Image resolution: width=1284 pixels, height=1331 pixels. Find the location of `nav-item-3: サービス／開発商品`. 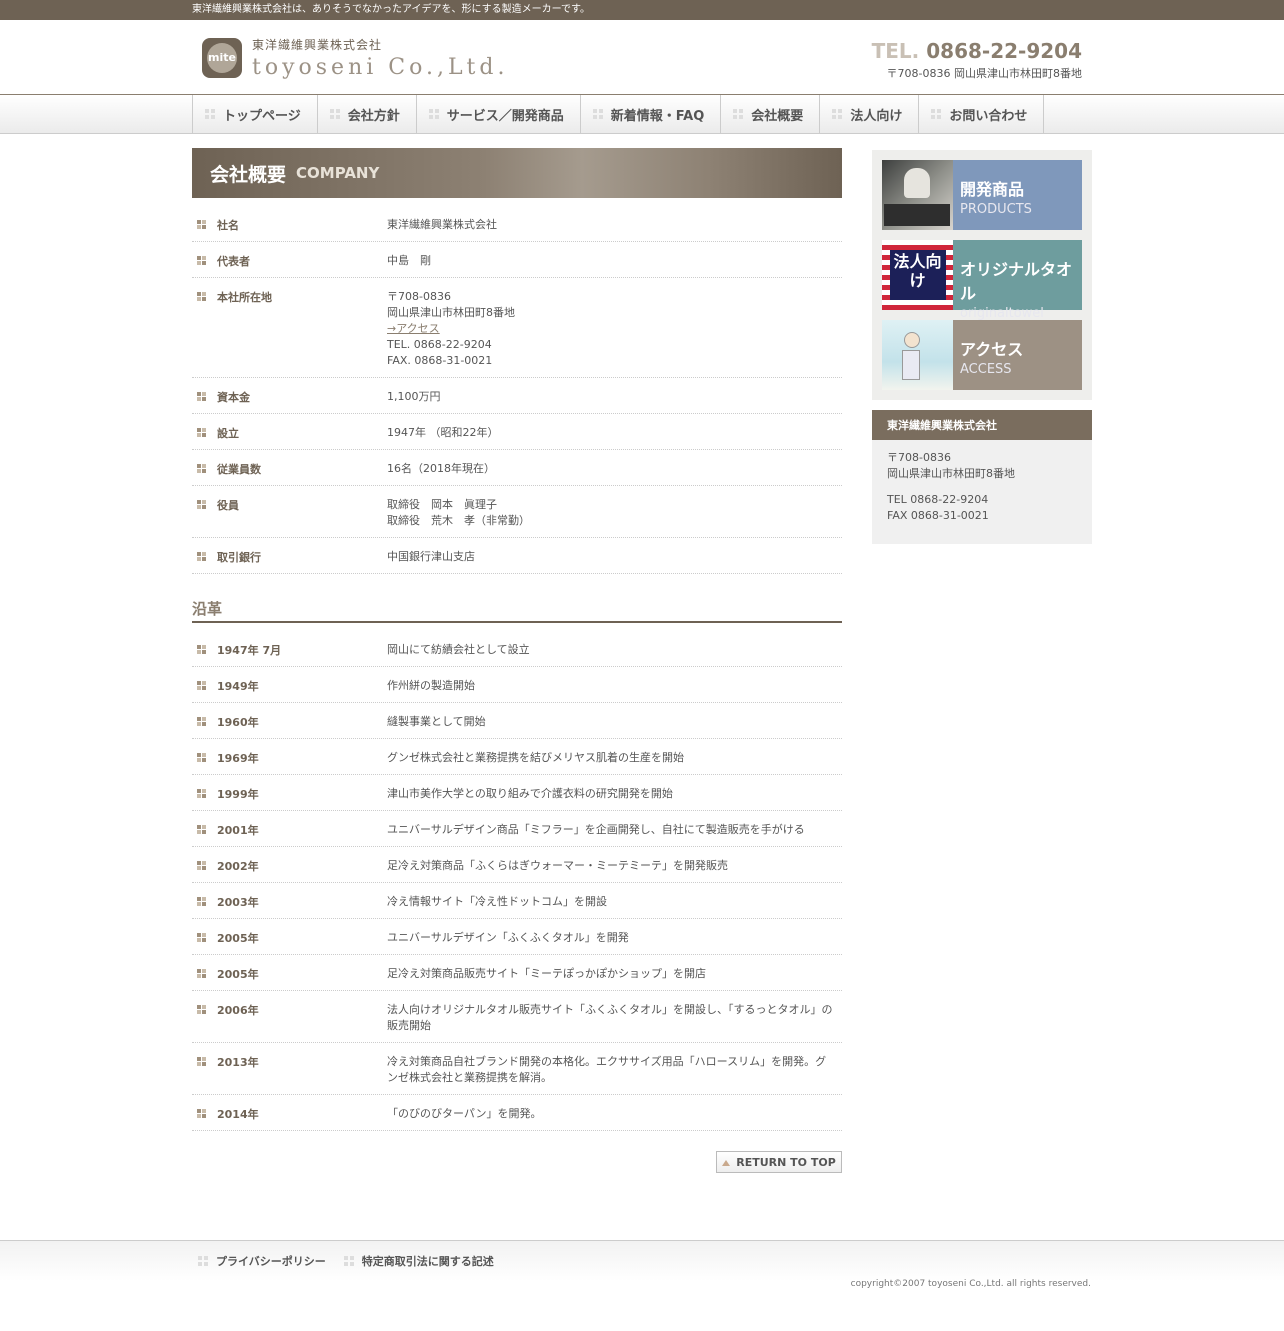

nav-item-3: サービス／開発商品 is located at coordinates (499, 114).